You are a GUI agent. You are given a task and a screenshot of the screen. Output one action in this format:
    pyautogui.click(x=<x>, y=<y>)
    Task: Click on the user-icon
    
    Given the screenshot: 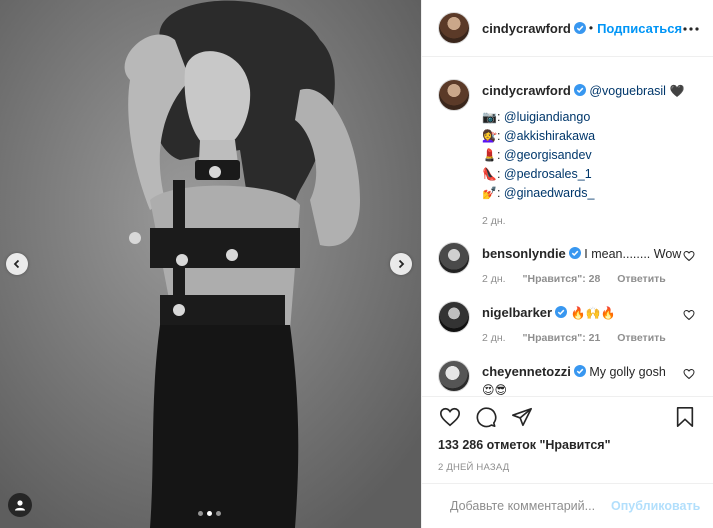 What is the action you would take?
    pyautogui.click(x=20, y=505)
    